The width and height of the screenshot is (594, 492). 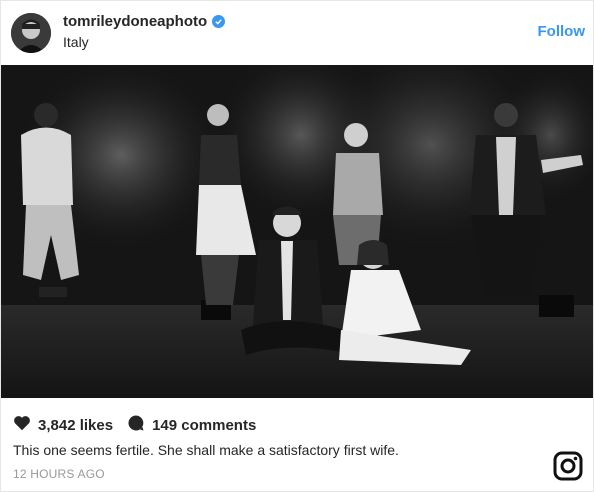 I want to click on stats-row: 3,842 likes 149 comments, so click(x=141, y=425).